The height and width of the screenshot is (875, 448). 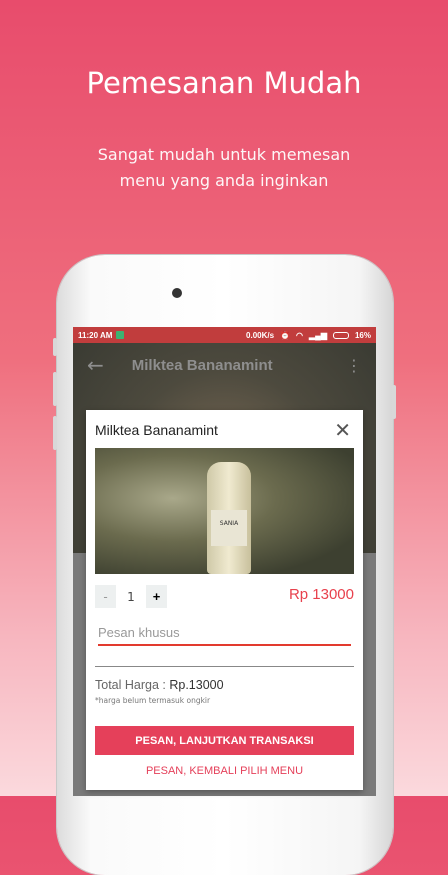 I want to click on total-label: Total Harga :, so click(x=130, y=685).